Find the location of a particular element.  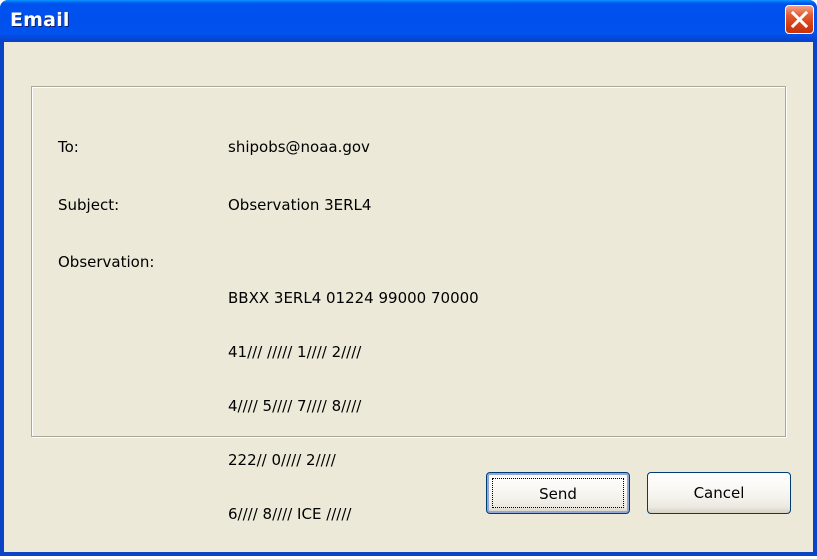

observation-line: BBXX 3ERL4 01224 99000 70000 is located at coordinates (353, 298).